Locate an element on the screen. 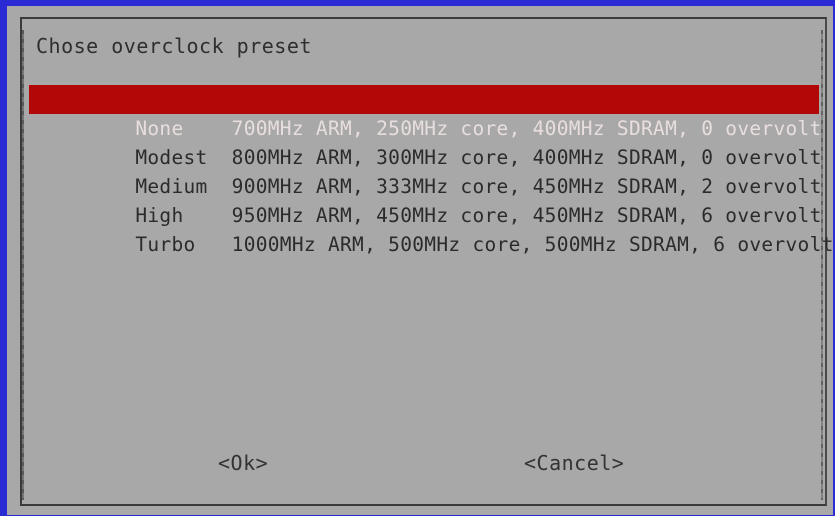 Image resolution: width=835 pixels, height=516 pixels. list-left-rule is located at coordinates (23, 265).